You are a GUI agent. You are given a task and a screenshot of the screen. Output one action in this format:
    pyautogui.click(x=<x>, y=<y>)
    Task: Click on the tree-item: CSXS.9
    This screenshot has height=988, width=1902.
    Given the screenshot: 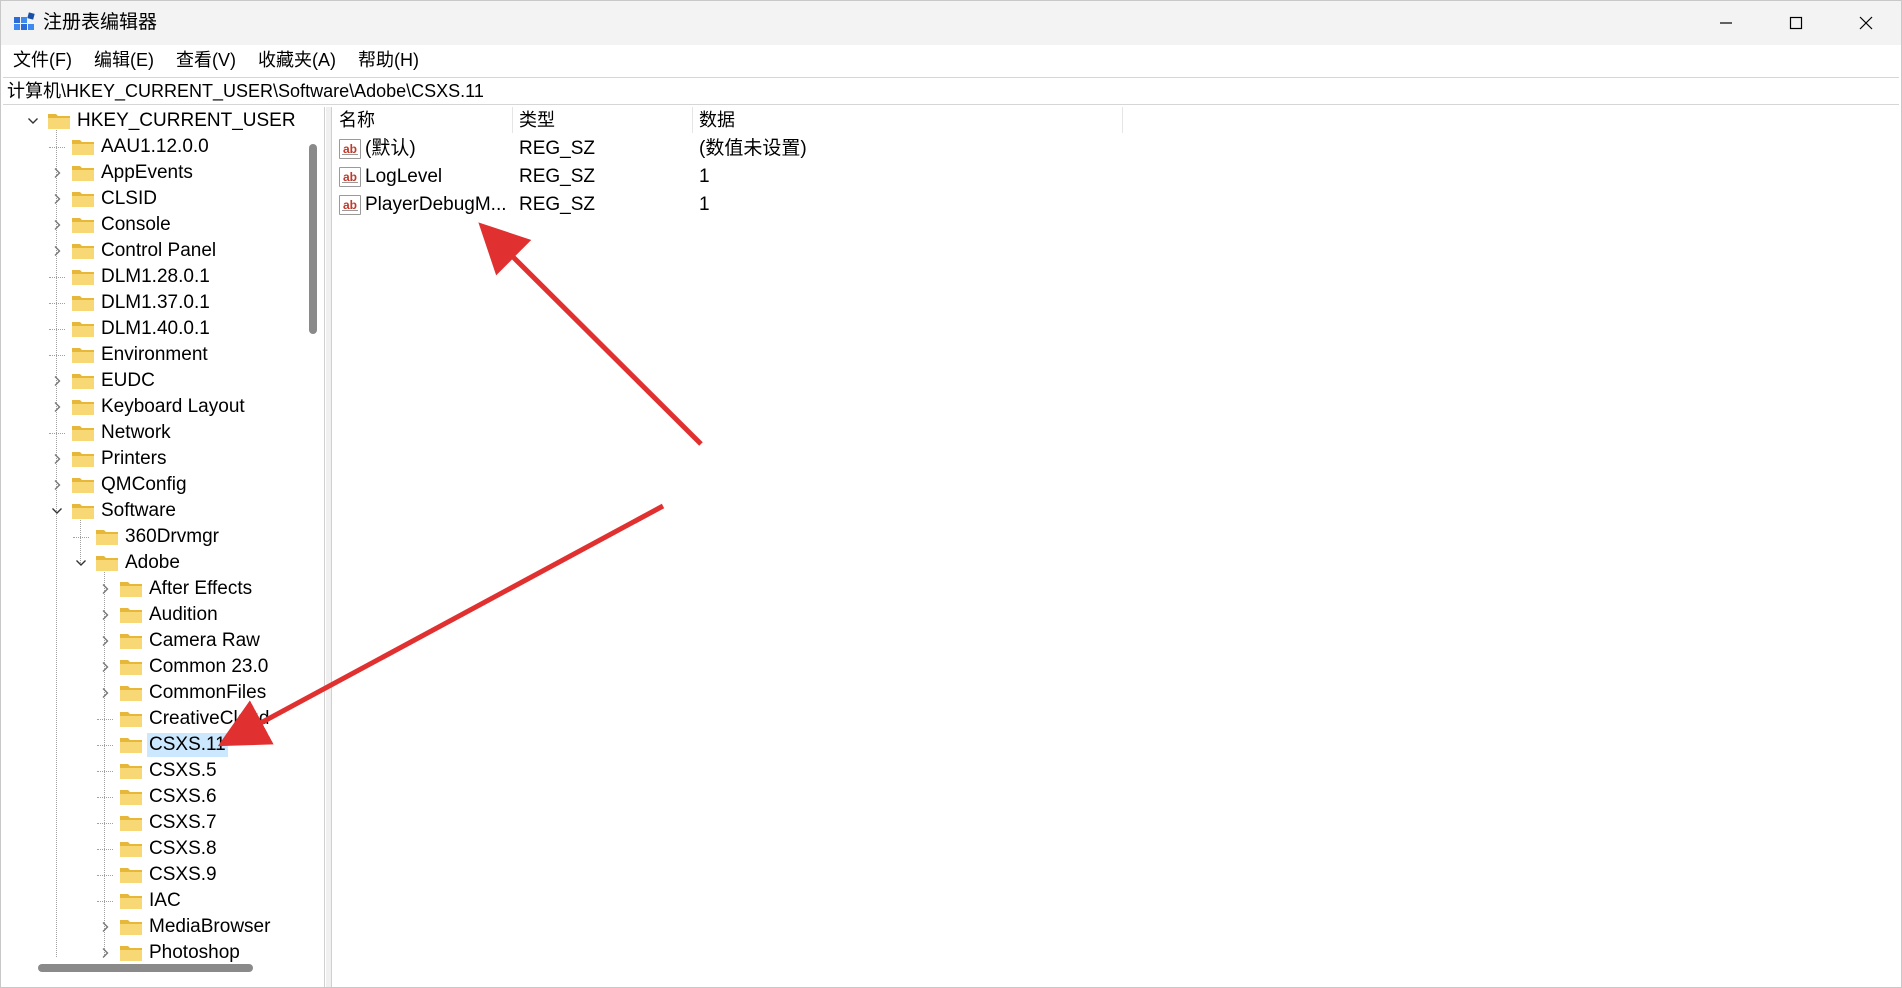 What is the action you would take?
    pyautogui.click(x=158, y=875)
    